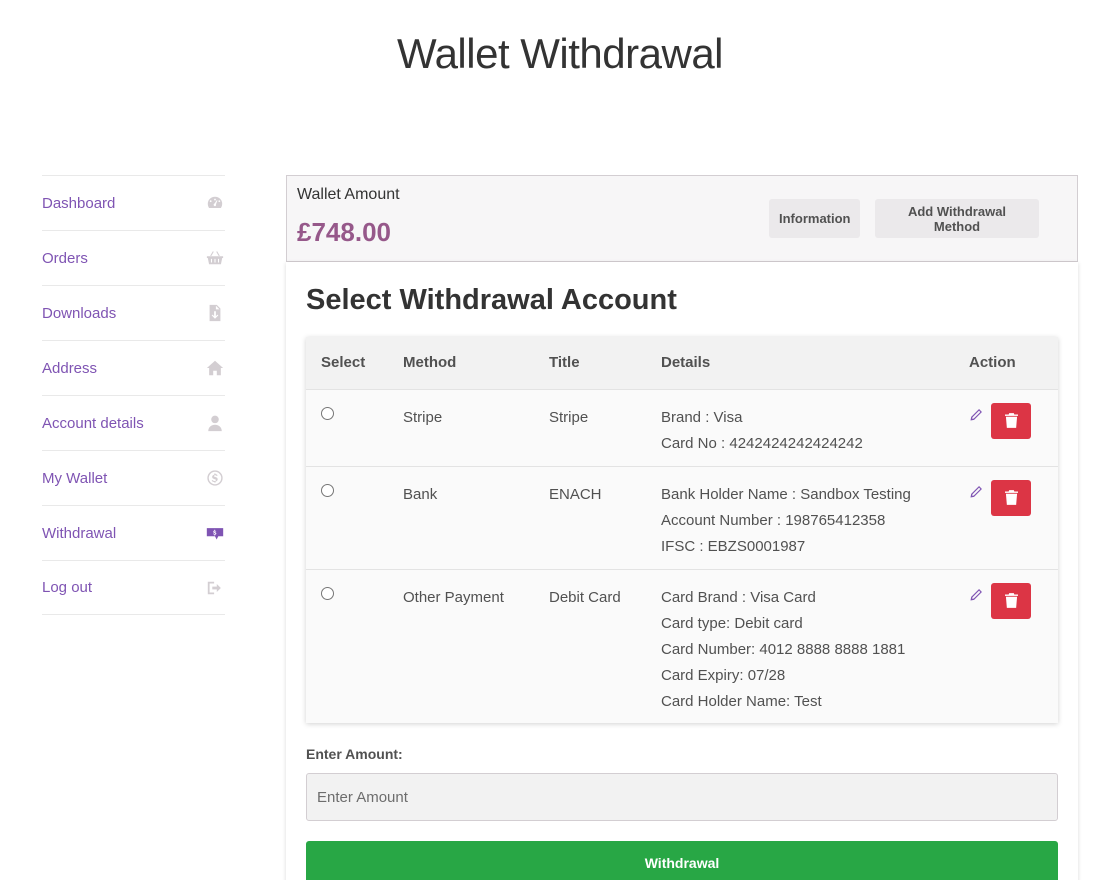 This screenshot has width=1120, height=880. I want to click on details-cell: Brand : Visa Card No : 4242424242424242, so click(800, 427).